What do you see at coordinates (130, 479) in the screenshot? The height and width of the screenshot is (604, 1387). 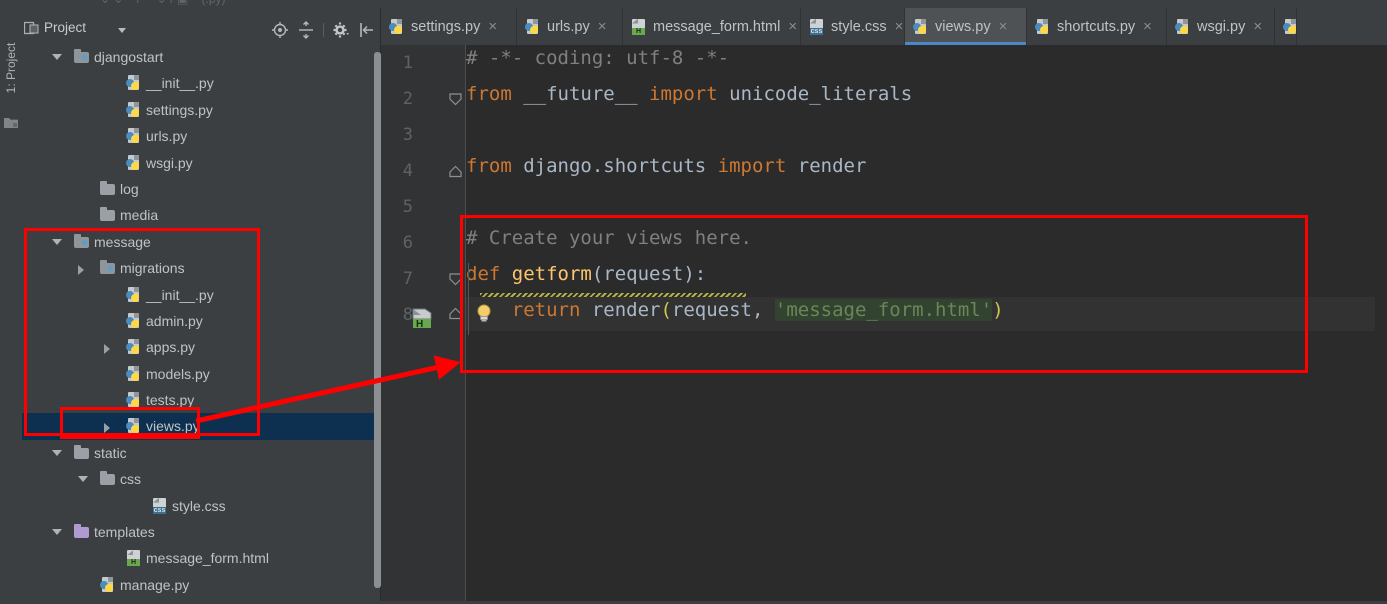 I see `tree-item-label: css` at bounding box center [130, 479].